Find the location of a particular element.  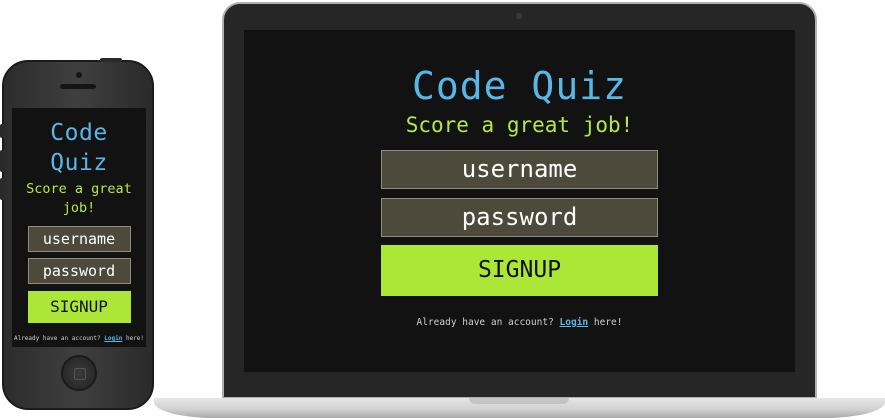

phone-camera is located at coordinates (79, 75).